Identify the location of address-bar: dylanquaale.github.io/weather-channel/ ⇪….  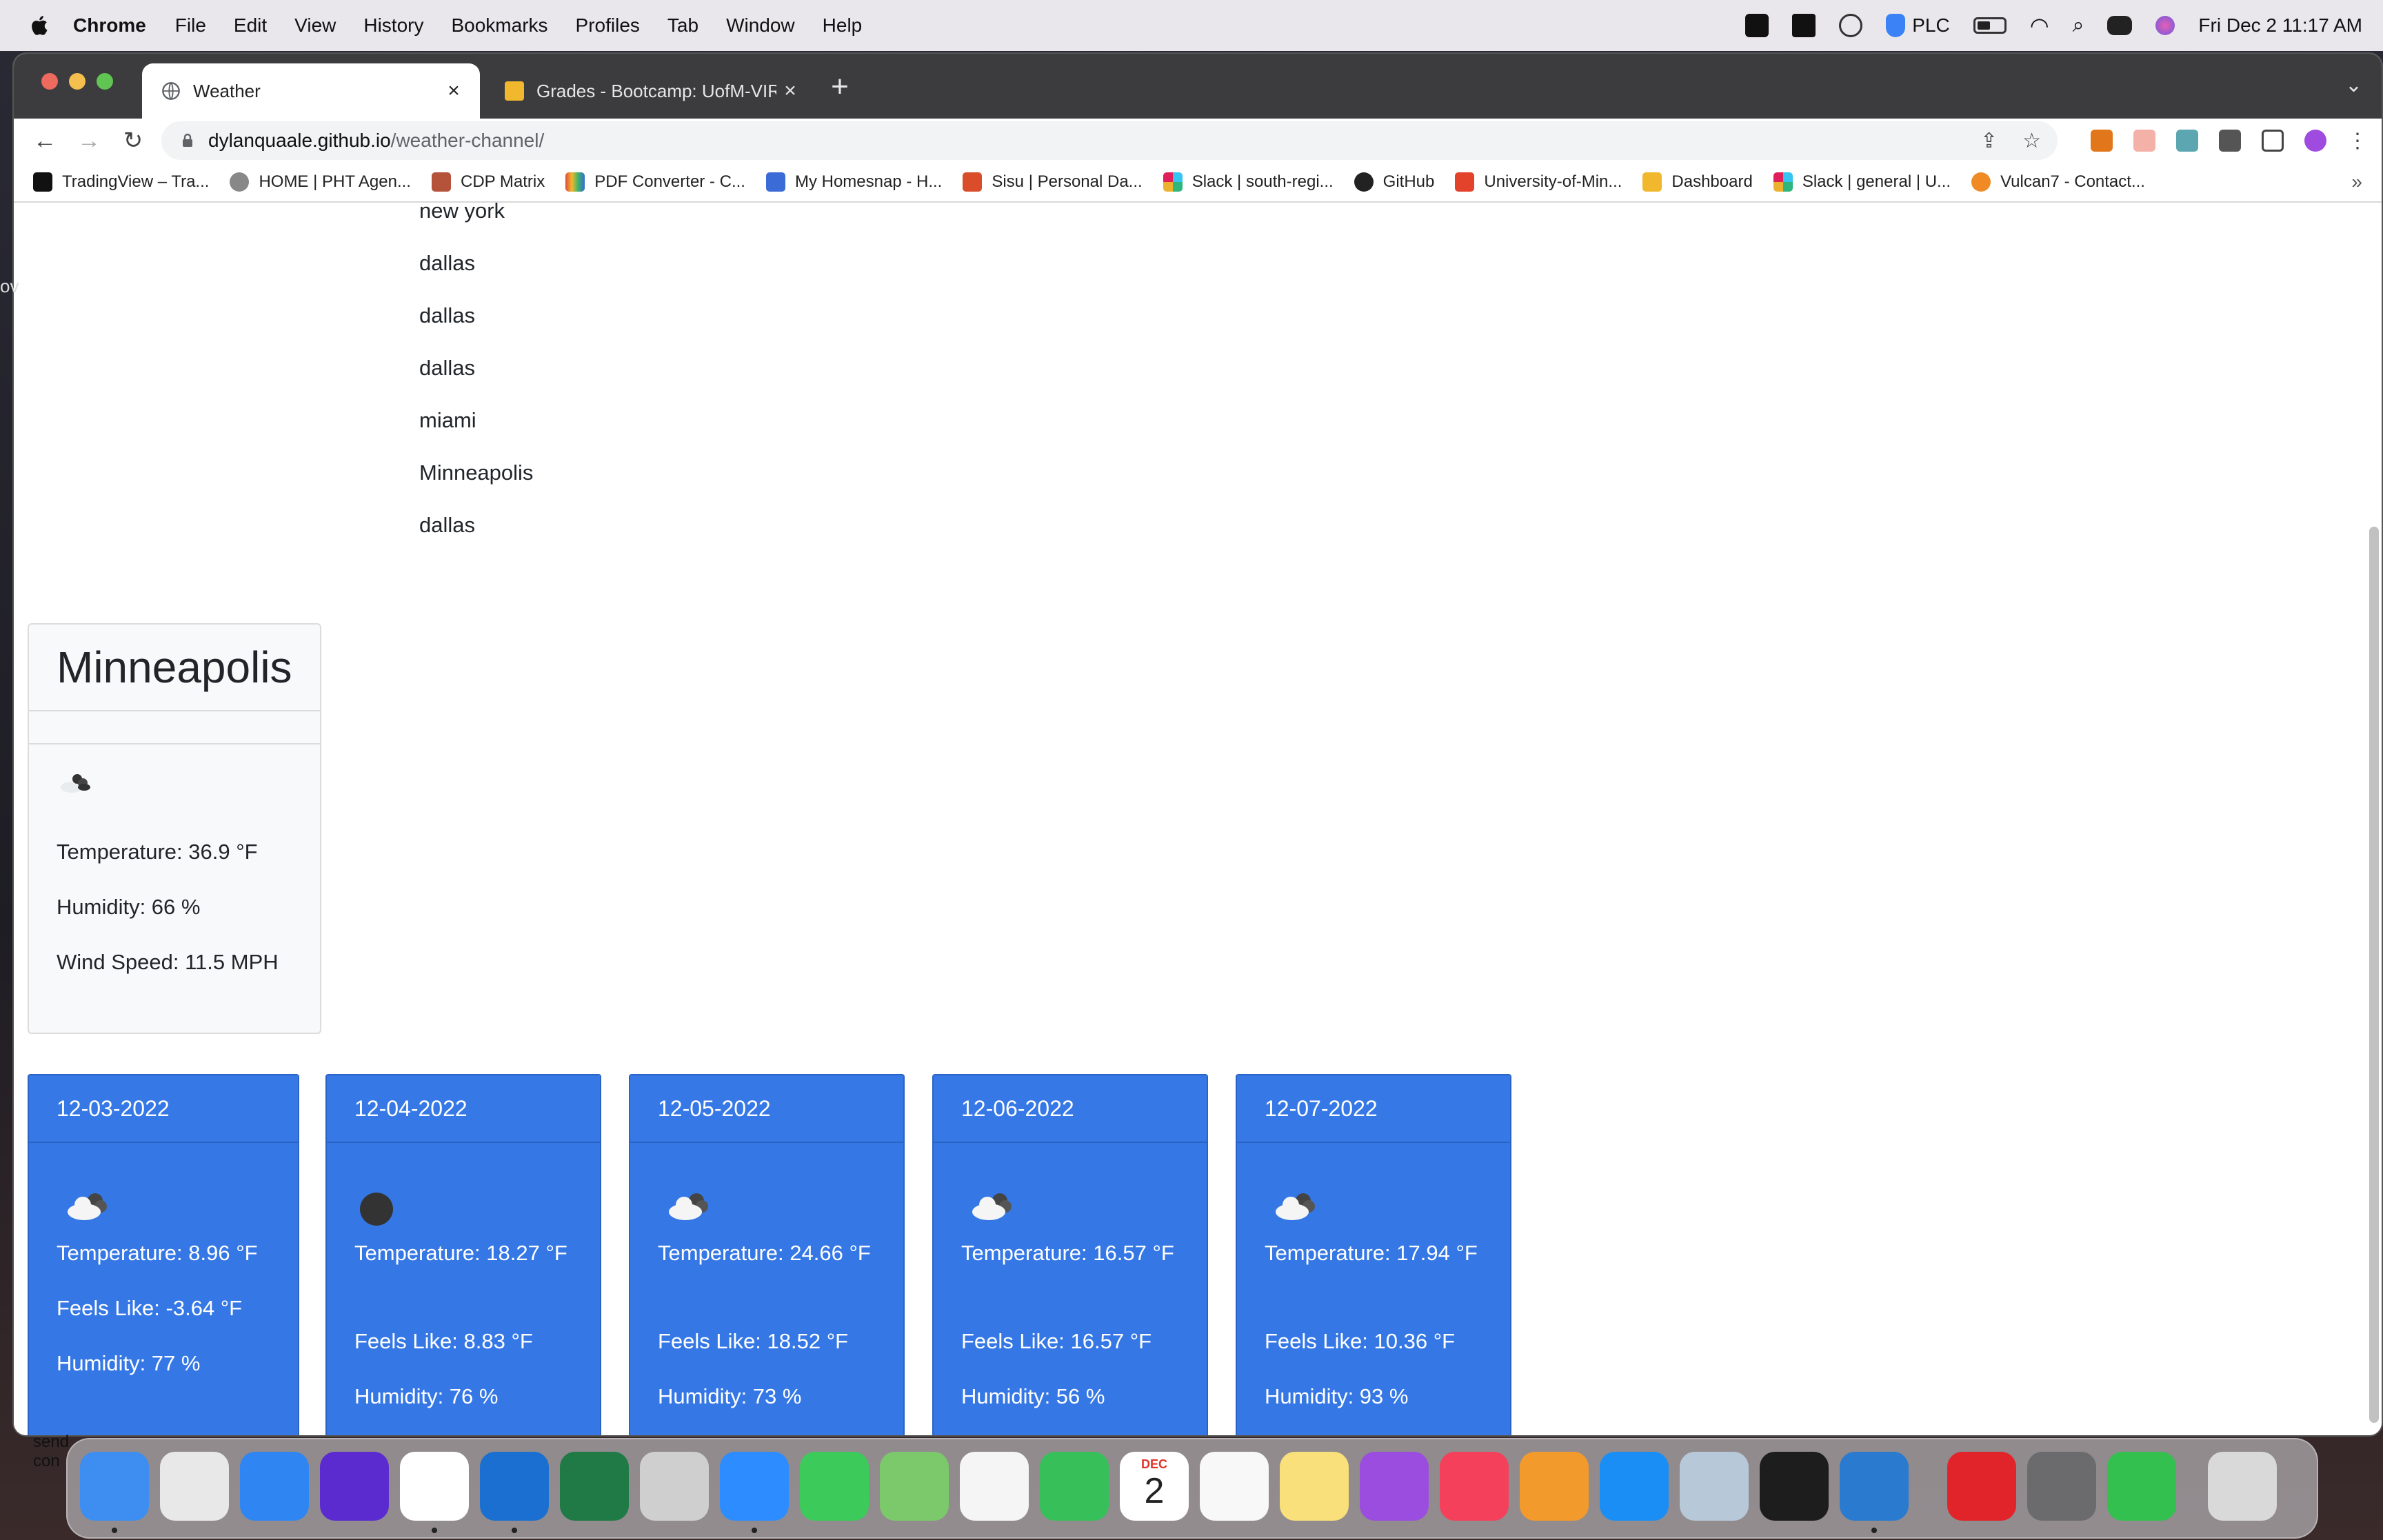
(1109, 141).